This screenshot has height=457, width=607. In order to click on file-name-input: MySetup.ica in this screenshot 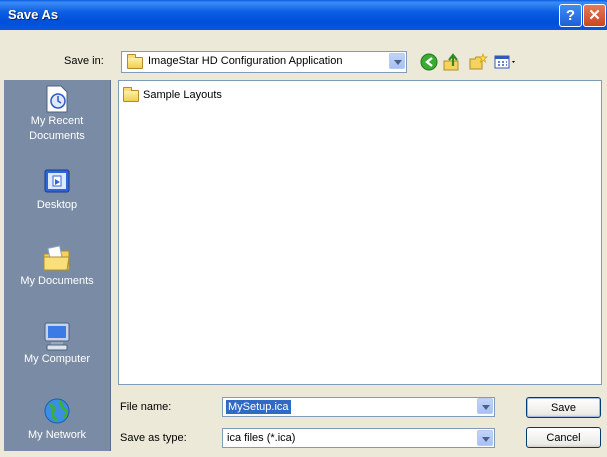, I will do `click(358, 407)`.